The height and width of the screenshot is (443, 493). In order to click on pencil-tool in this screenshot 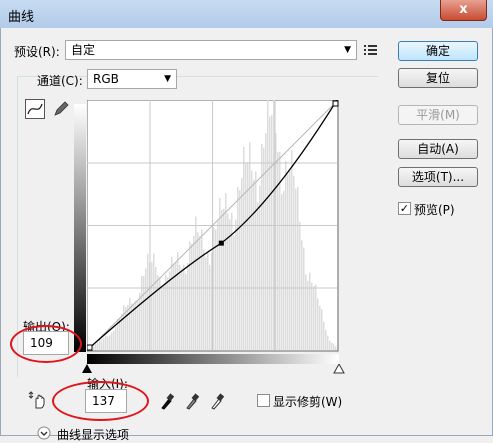, I will do `click(61, 109)`.